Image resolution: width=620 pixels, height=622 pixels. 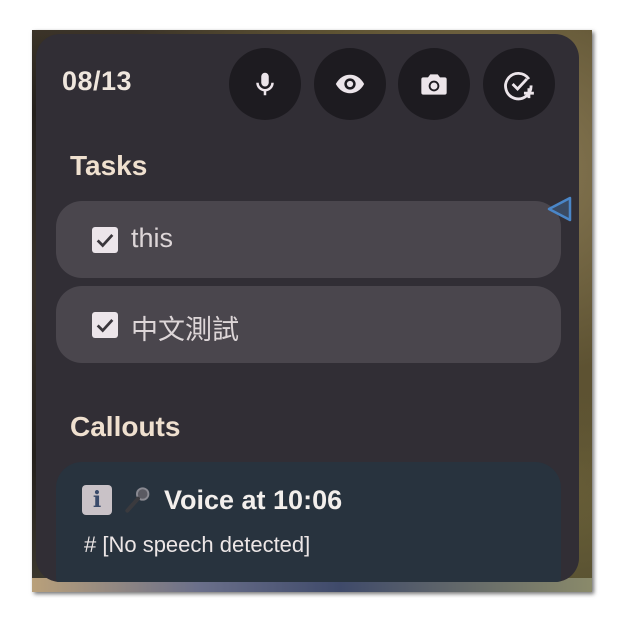 I want to click on add-task-icon, so click(x=519, y=86).